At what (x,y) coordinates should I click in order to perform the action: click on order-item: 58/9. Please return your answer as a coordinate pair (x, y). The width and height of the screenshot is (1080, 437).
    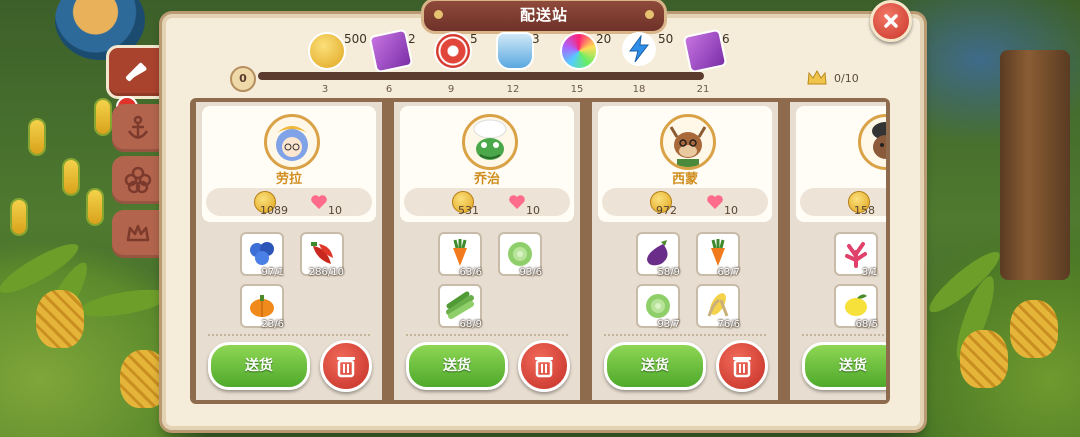
    Looking at the image, I should click on (658, 255).